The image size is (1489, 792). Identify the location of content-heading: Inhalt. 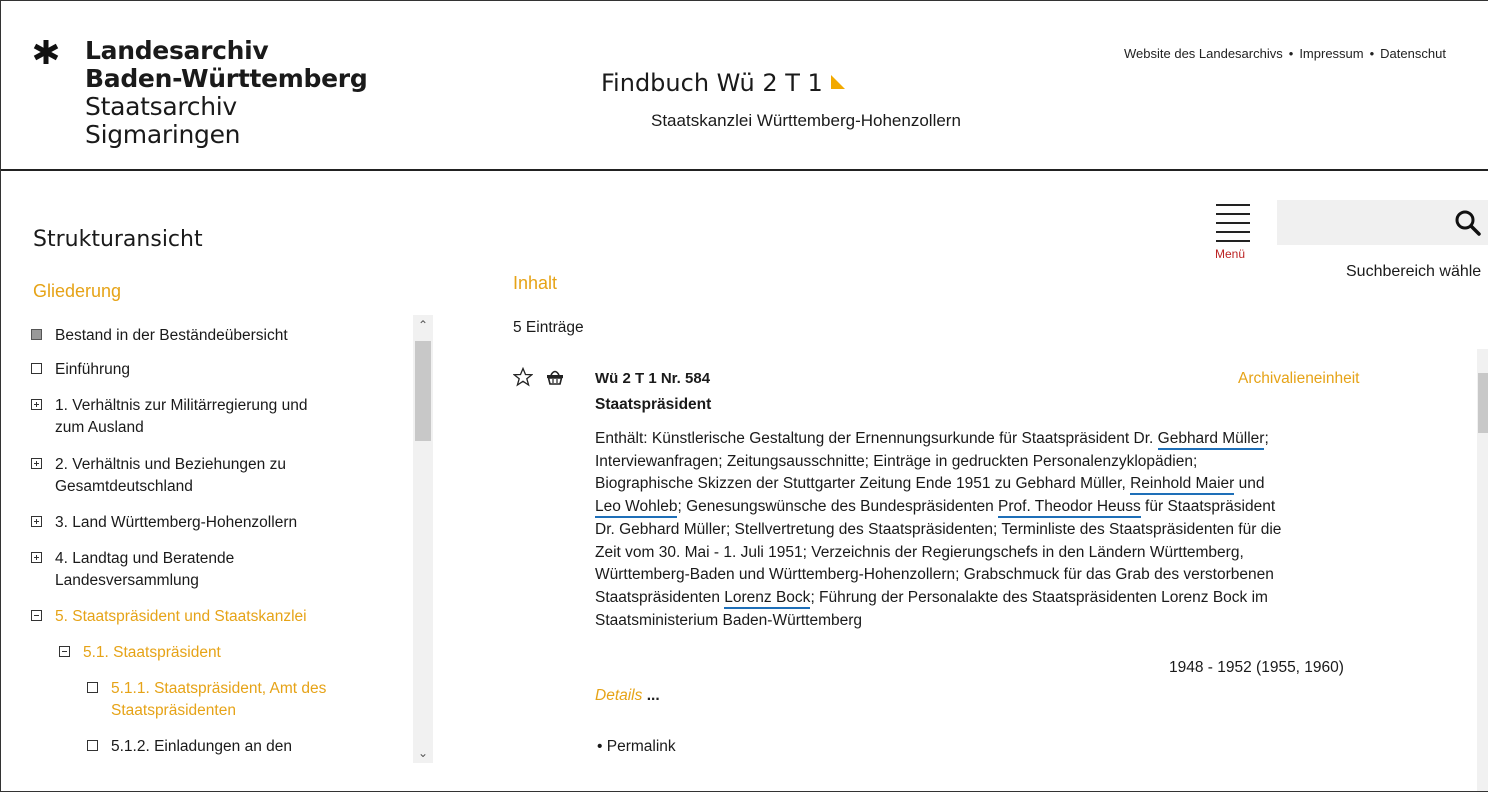
(535, 283).